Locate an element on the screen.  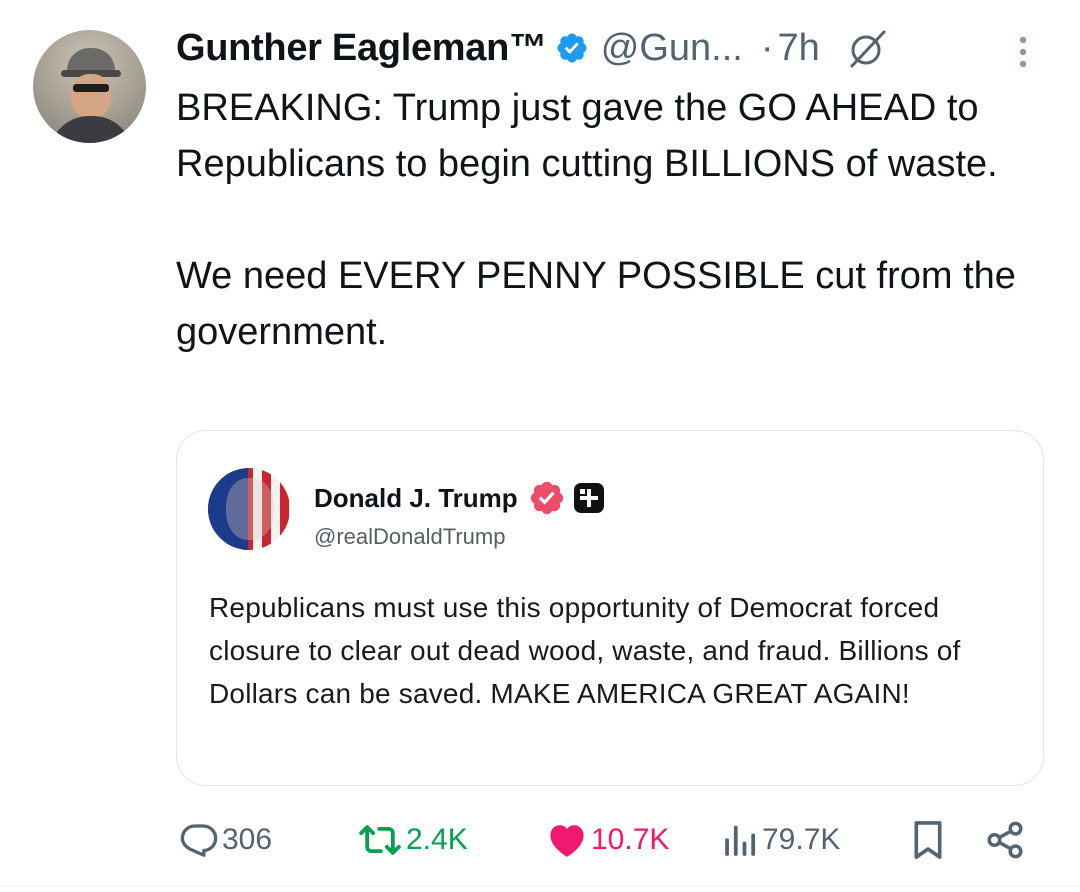
quoted-author-display-name: Donald J. Trump is located at coordinates (416, 498).